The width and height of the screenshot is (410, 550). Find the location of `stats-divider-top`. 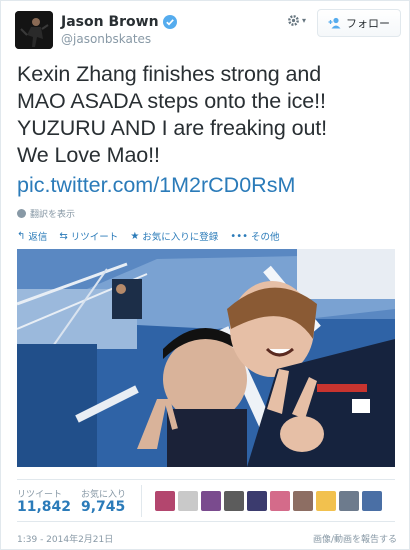

stats-divider-top is located at coordinates (206, 479).